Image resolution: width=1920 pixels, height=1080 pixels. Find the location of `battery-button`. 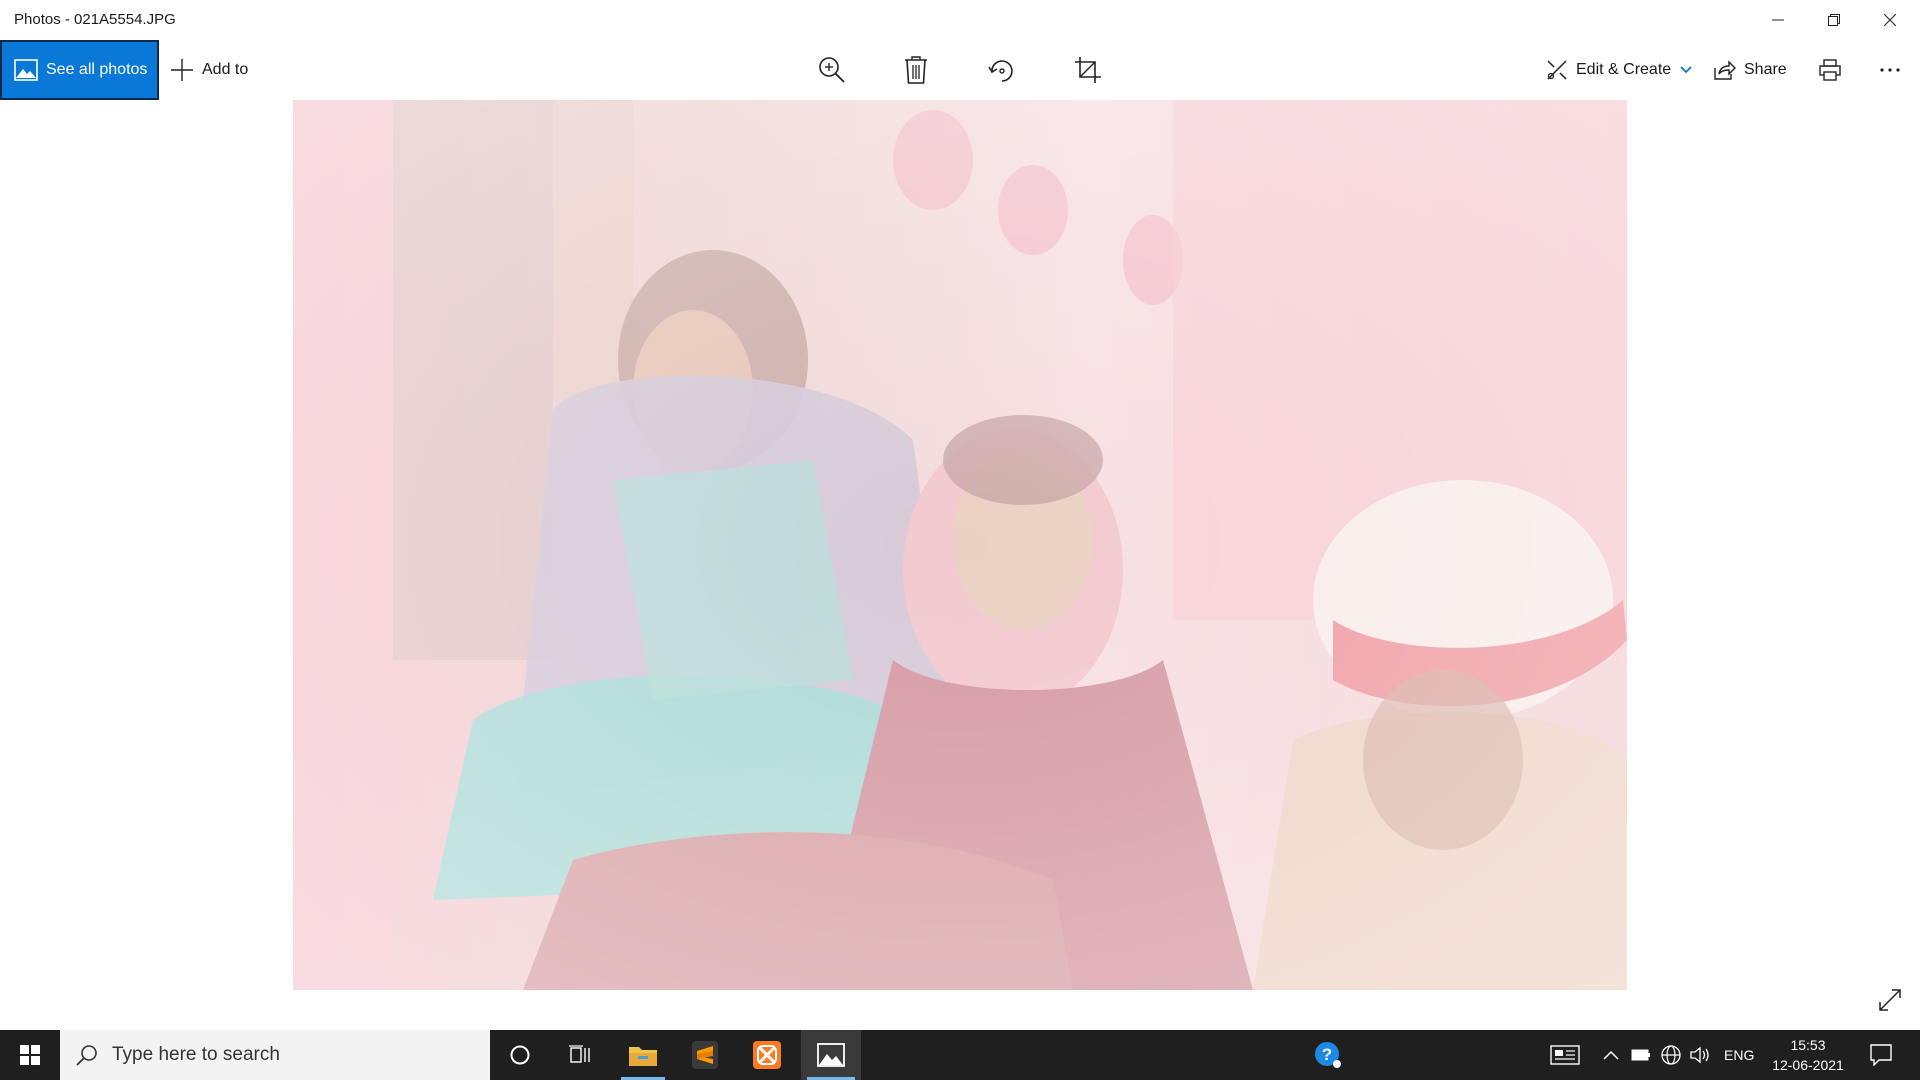

battery-button is located at coordinates (1641, 1055).